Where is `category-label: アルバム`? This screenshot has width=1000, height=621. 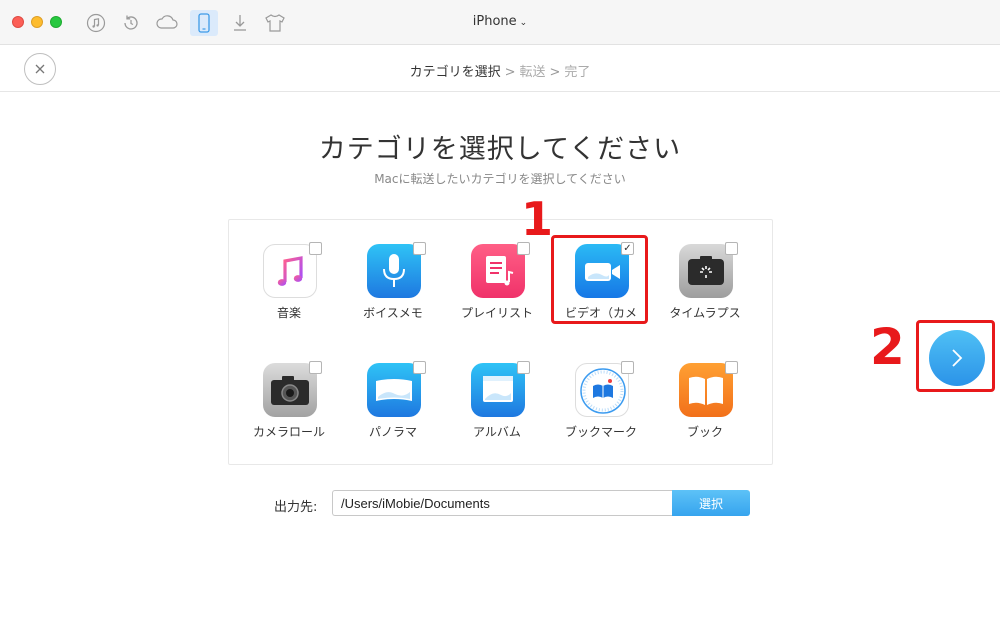
category-label: アルバム is located at coordinates (497, 432).